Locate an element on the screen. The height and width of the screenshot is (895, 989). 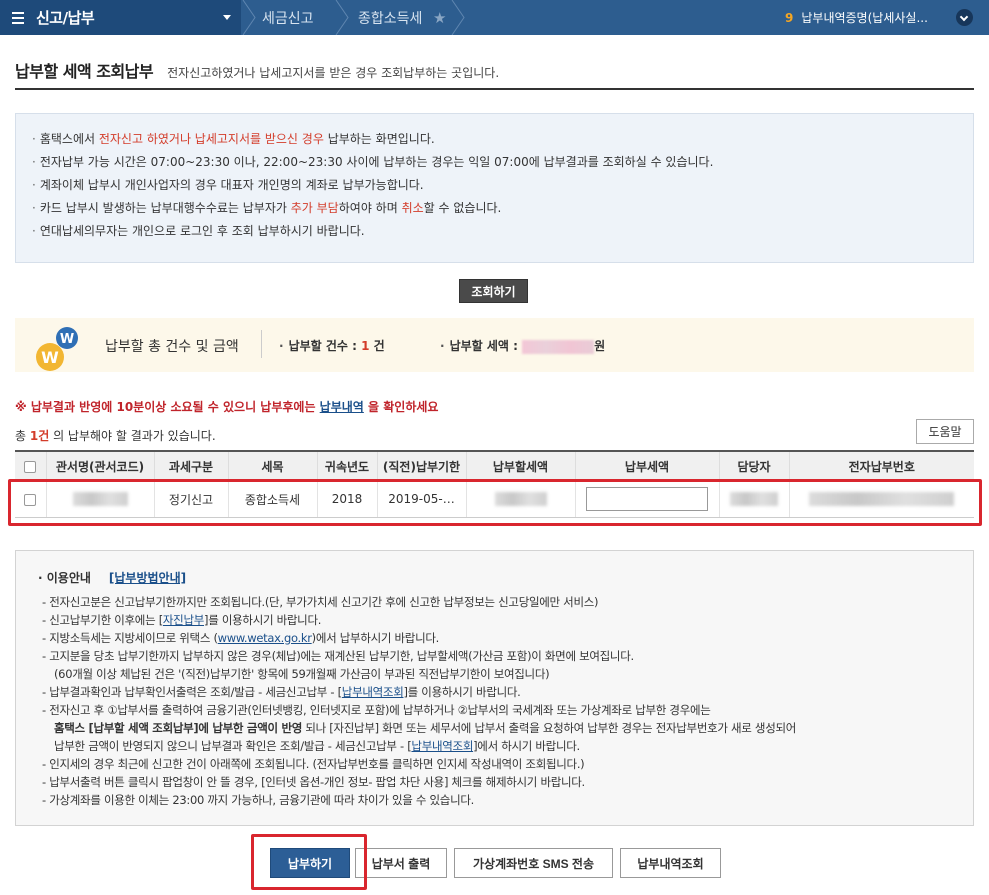
payment-count: · 납부할 건수 : 1 건 is located at coordinates (332, 346).